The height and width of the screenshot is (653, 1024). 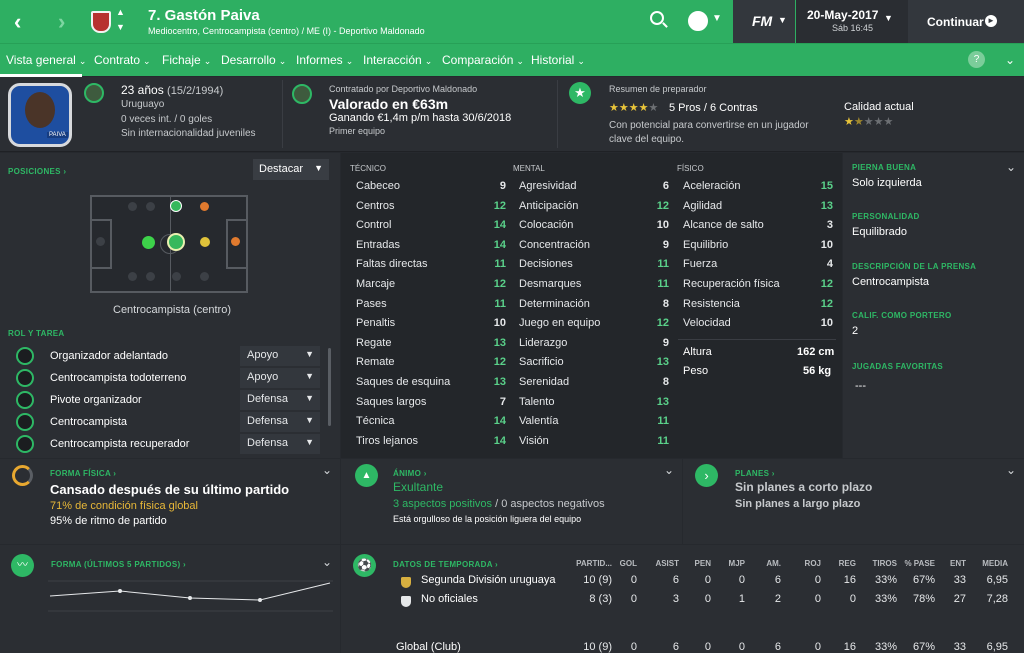 What do you see at coordinates (1010, 60) in the screenshot?
I see `nav-more-chevron-icon: ⌄` at bounding box center [1010, 60].